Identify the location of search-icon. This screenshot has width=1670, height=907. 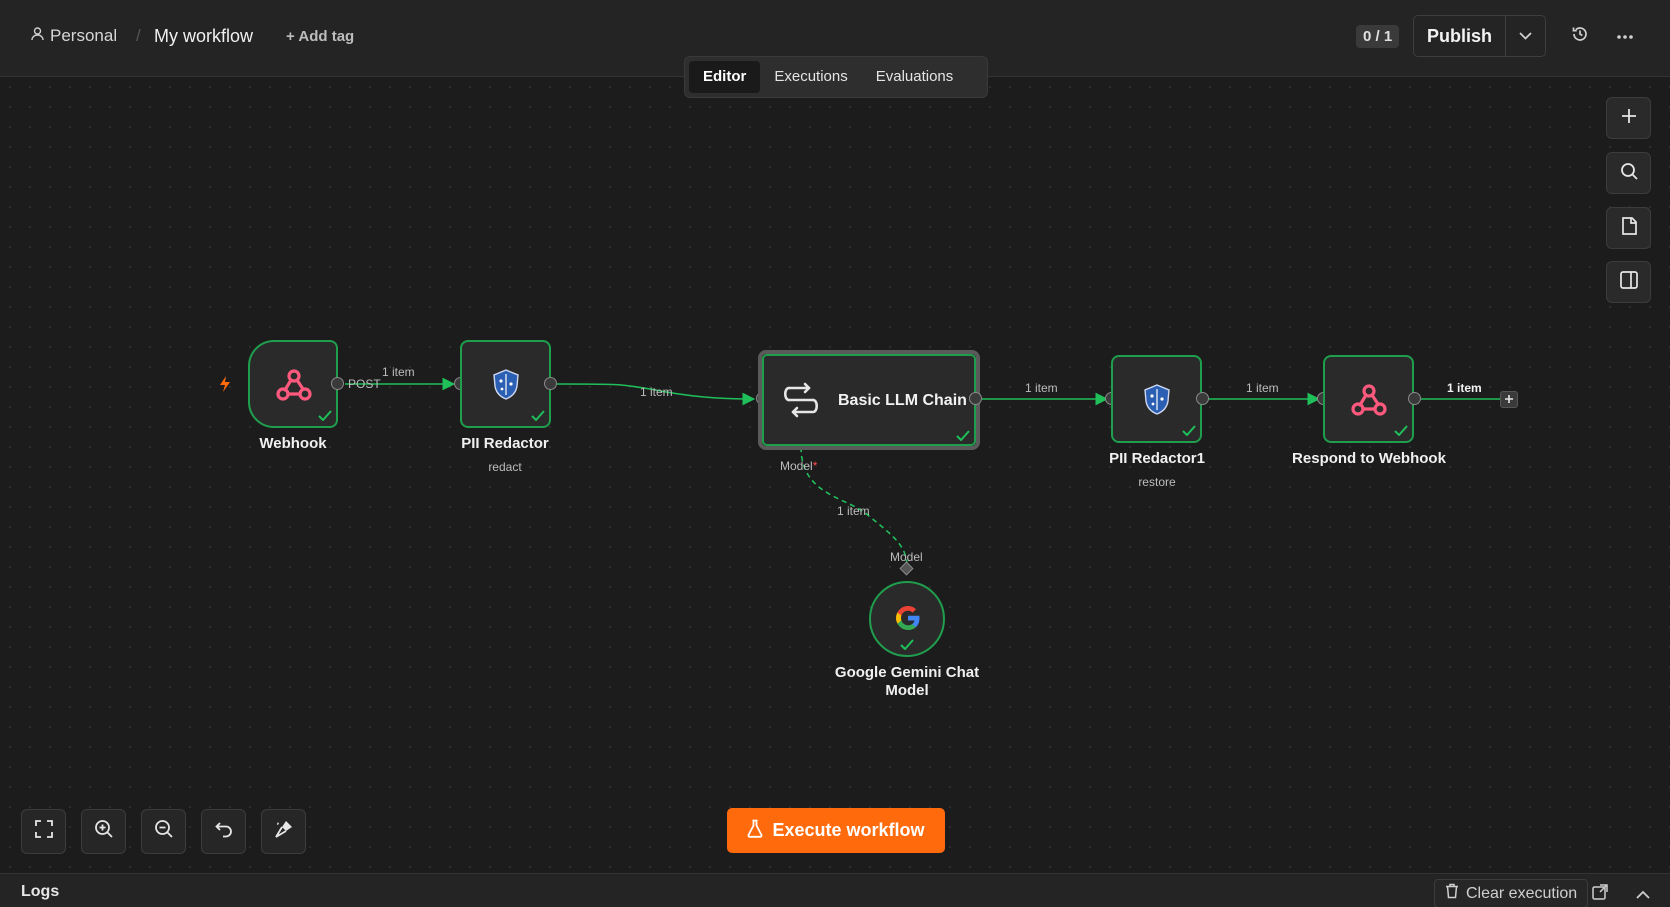
(1629, 173).